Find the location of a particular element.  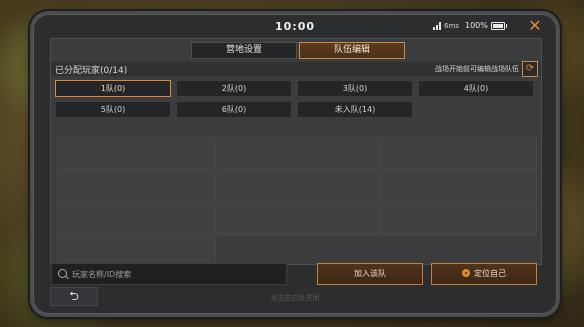

status-bar: 10:00 6ms 100% ✕ is located at coordinates (295, 26).